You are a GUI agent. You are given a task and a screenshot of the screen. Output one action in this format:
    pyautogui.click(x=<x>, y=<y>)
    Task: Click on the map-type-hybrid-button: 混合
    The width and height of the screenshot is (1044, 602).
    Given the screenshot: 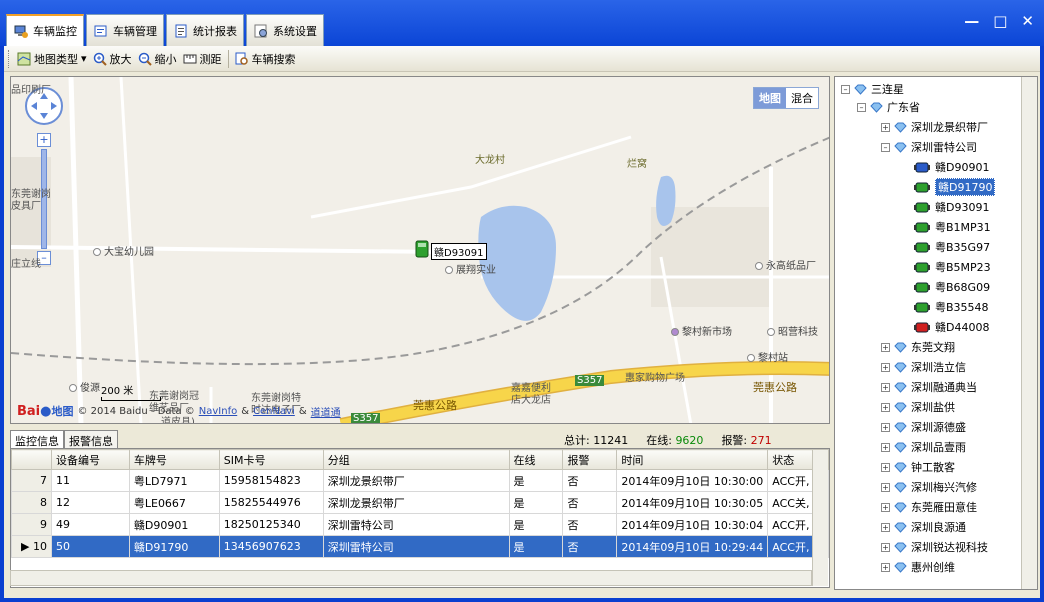 What is the action you would take?
    pyautogui.click(x=802, y=98)
    